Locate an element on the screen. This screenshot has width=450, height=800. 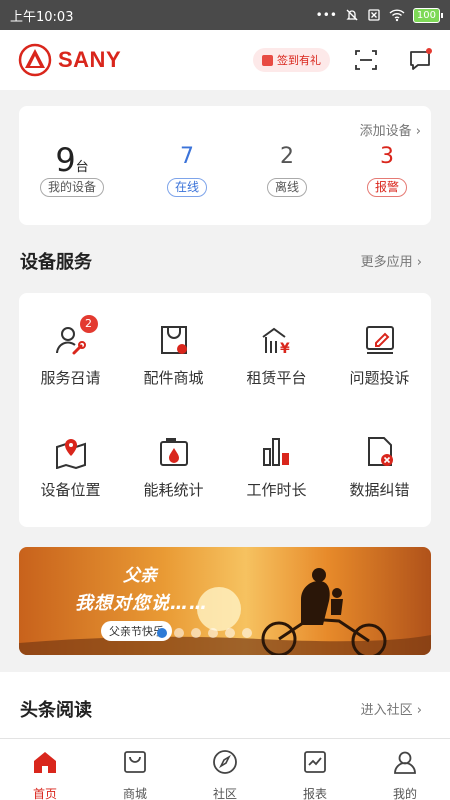
tab-report: 报表 is located at coordinates (315, 769).